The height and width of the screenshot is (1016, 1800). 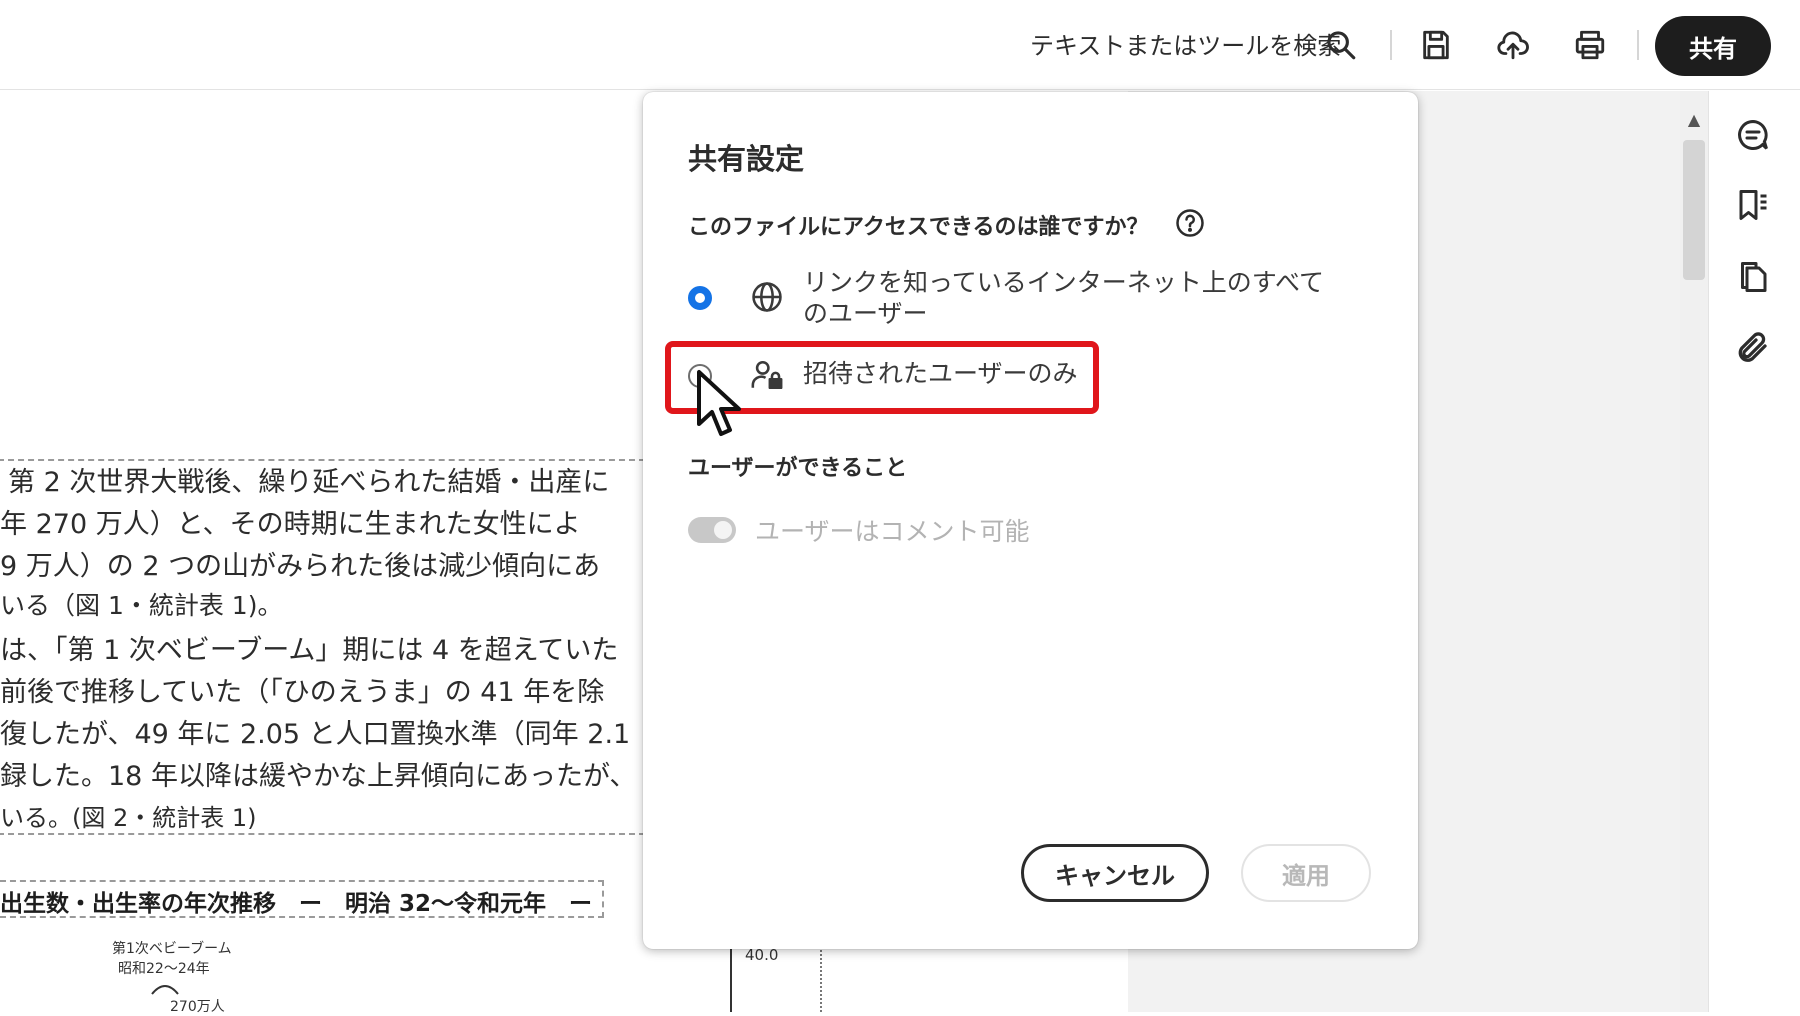 I want to click on apply-button: 適用, so click(x=1306, y=873).